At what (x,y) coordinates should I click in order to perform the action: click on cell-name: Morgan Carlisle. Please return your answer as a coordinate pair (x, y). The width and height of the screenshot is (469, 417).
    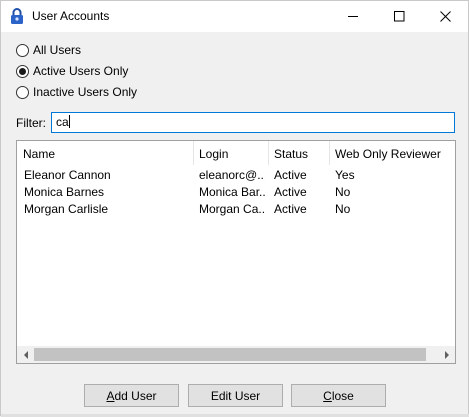
    Looking at the image, I should click on (66, 209).